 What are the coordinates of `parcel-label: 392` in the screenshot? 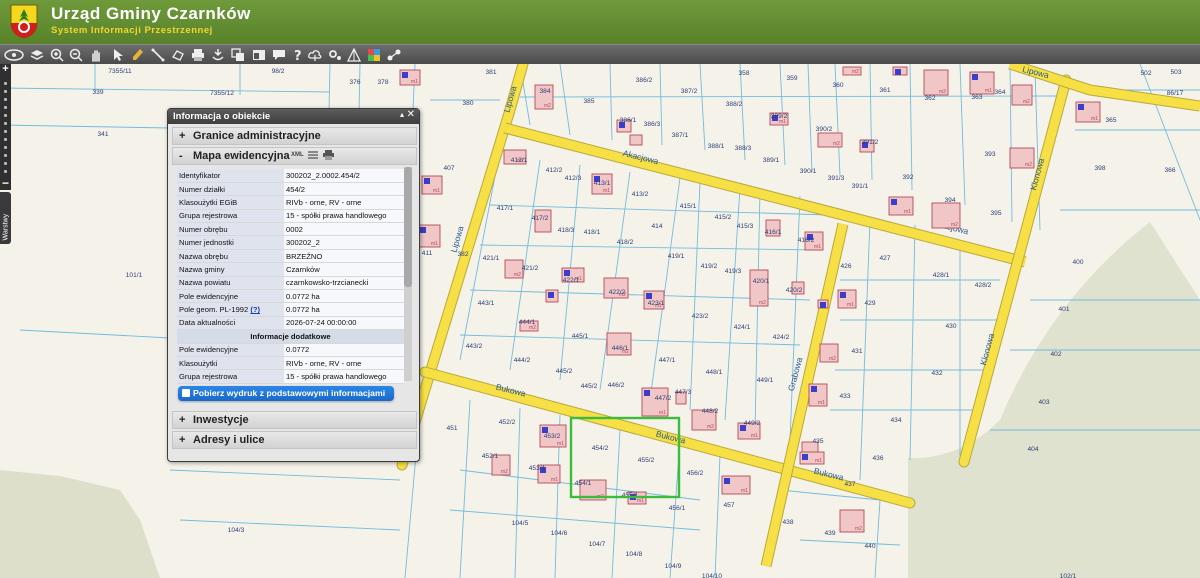 It's located at (907, 177).